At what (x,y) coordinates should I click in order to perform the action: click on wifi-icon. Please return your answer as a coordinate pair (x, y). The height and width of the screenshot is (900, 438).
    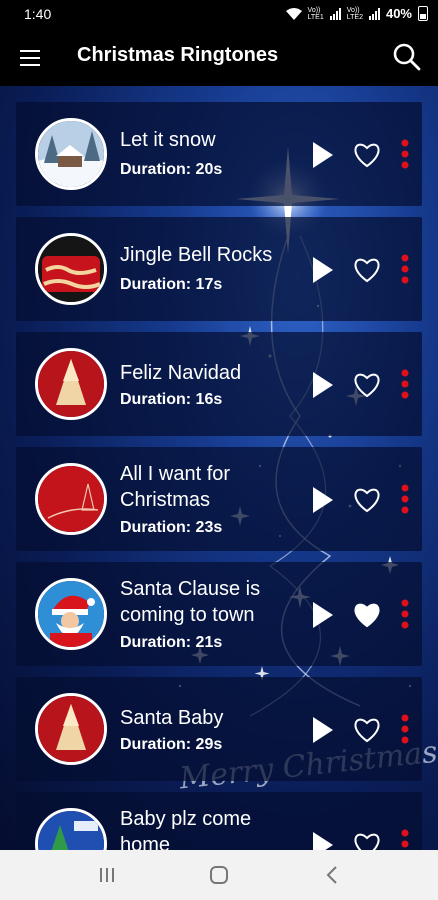
    Looking at the image, I should click on (293, 13).